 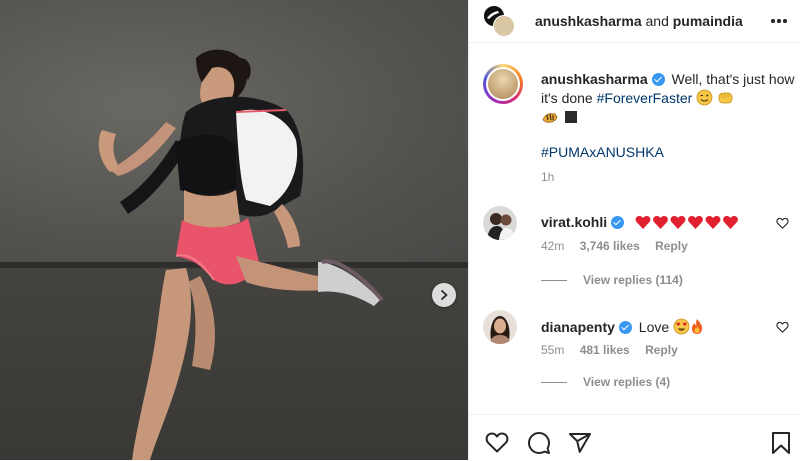 What do you see at coordinates (697, 326) in the screenshot?
I see `fire-emoji` at bounding box center [697, 326].